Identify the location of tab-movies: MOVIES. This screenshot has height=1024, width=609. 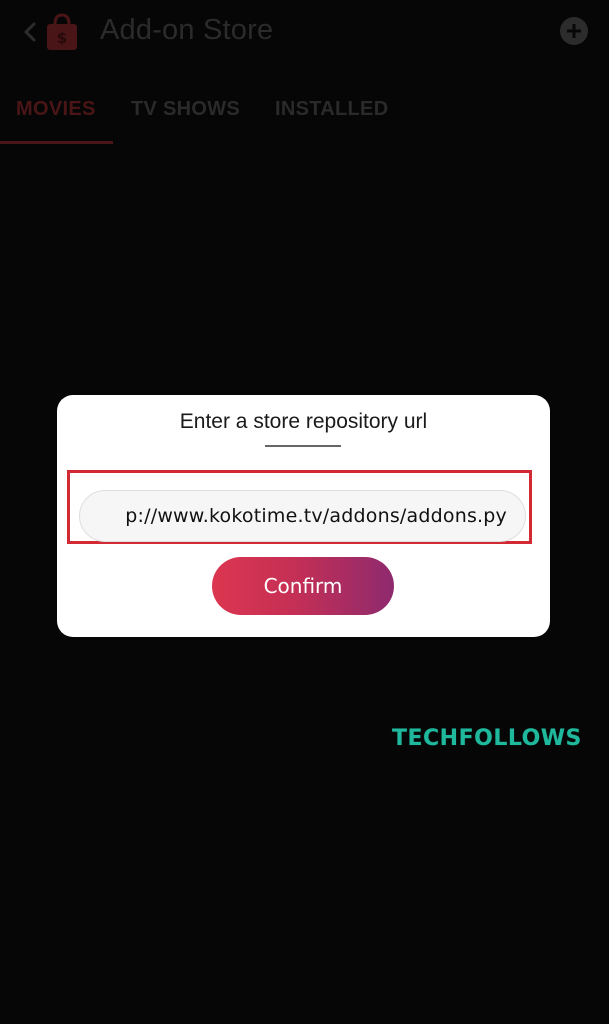
(56, 109).